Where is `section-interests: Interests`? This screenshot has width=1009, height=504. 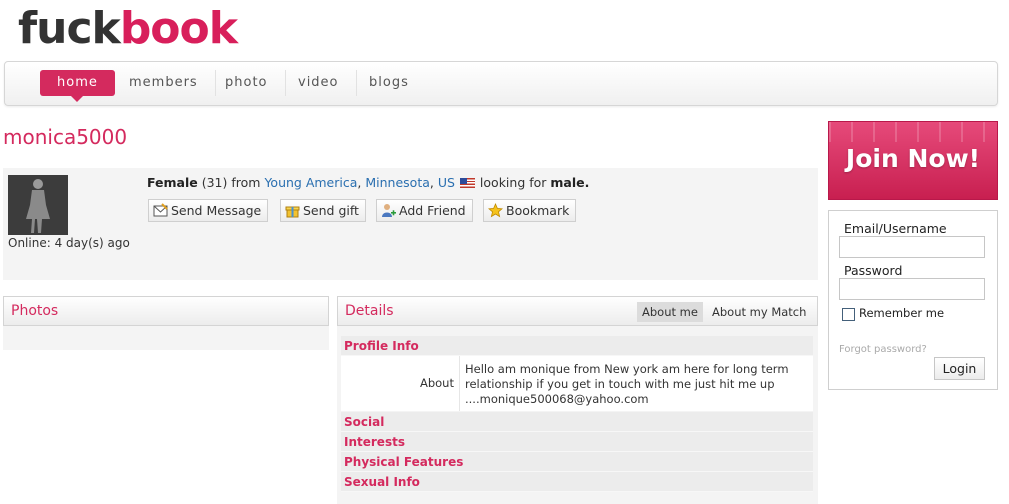
section-interests: Interests is located at coordinates (577, 442).